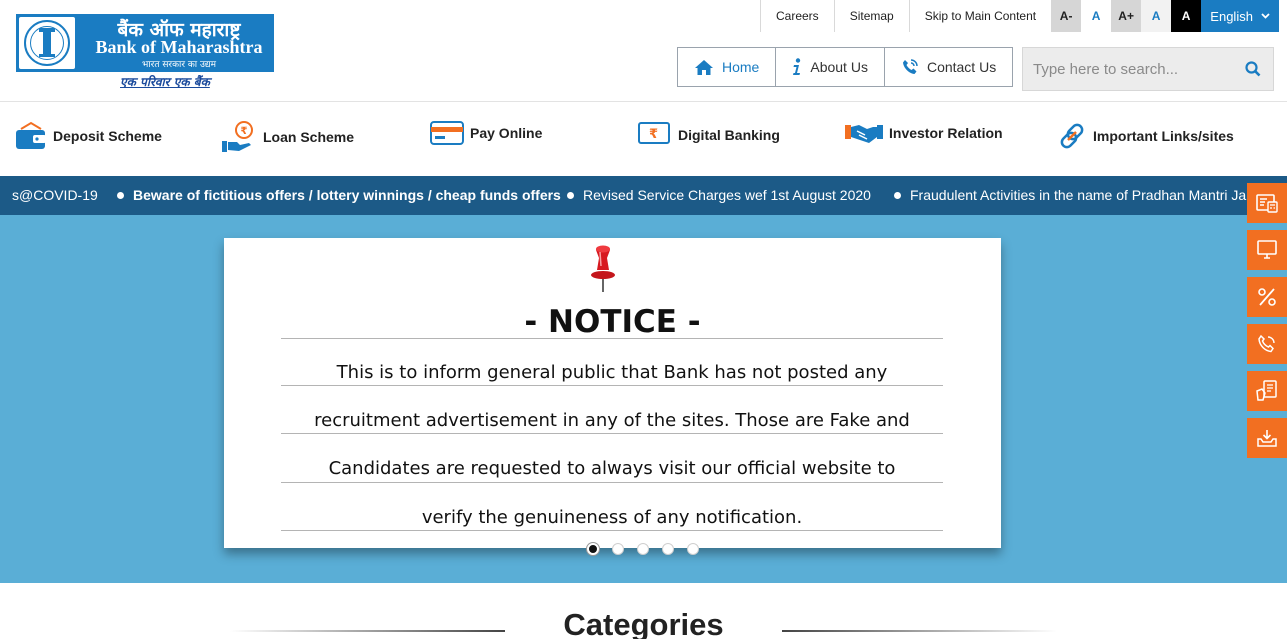  What do you see at coordinates (447, 133) in the screenshot?
I see `card-icon` at bounding box center [447, 133].